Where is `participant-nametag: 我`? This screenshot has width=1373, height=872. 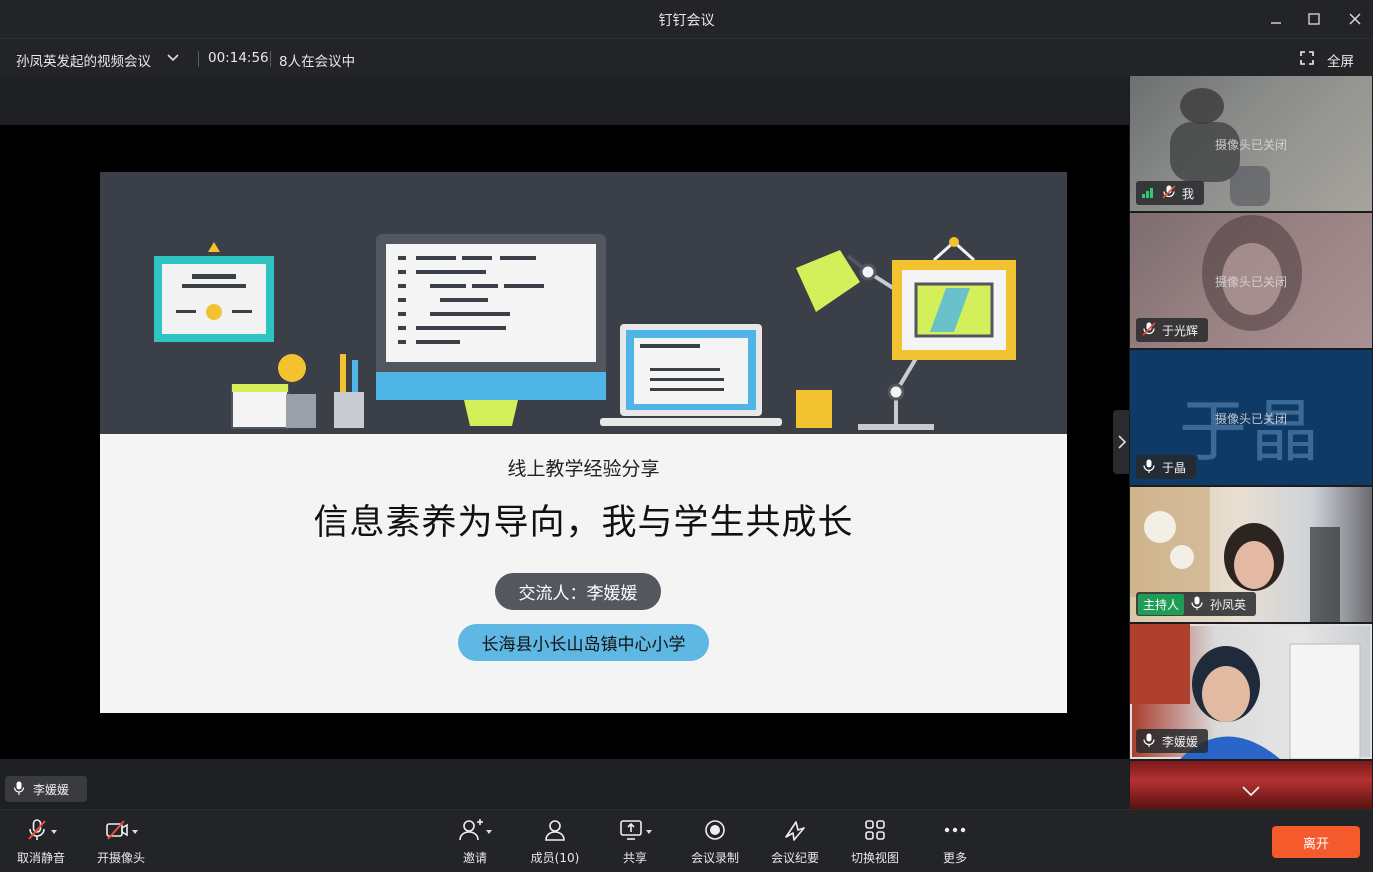
participant-nametag: 我 is located at coordinates (1170, 193).